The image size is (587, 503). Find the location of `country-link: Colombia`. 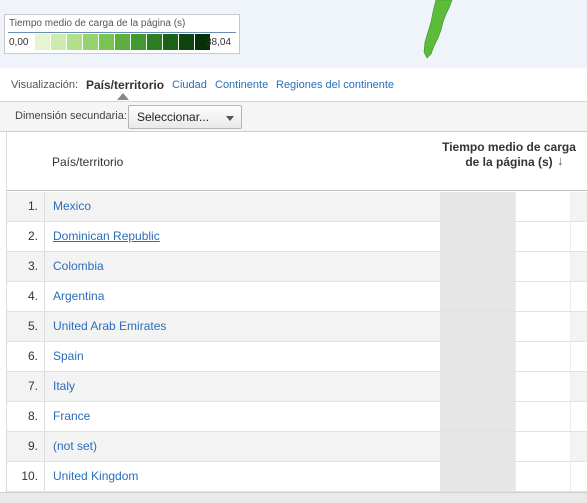

country-link: Colombia is located at coordinates (78, 266).